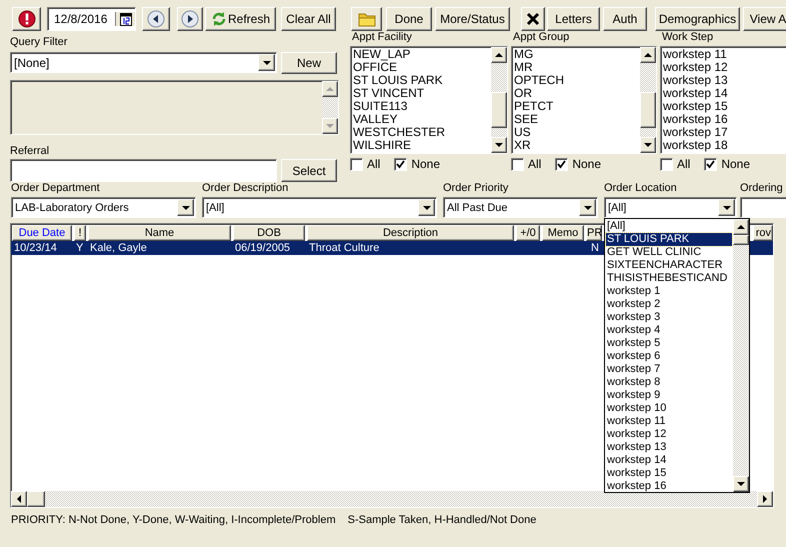 The height and width of the screenshot is (547, 786). I want to click on column-header: Due Date, so click(42, 233).